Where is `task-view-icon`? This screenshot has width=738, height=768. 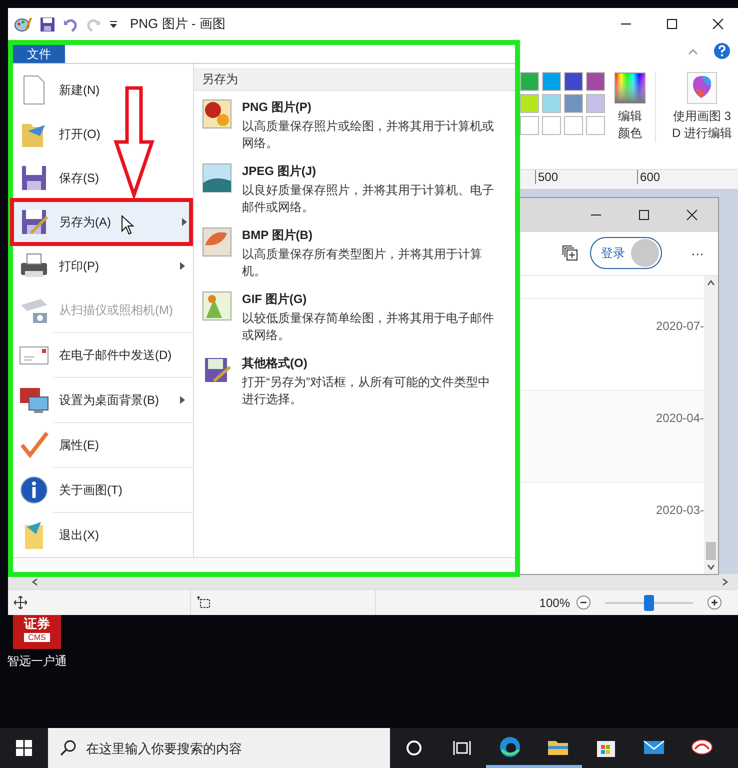 task-view-icon is located at coordinates (462, 748).